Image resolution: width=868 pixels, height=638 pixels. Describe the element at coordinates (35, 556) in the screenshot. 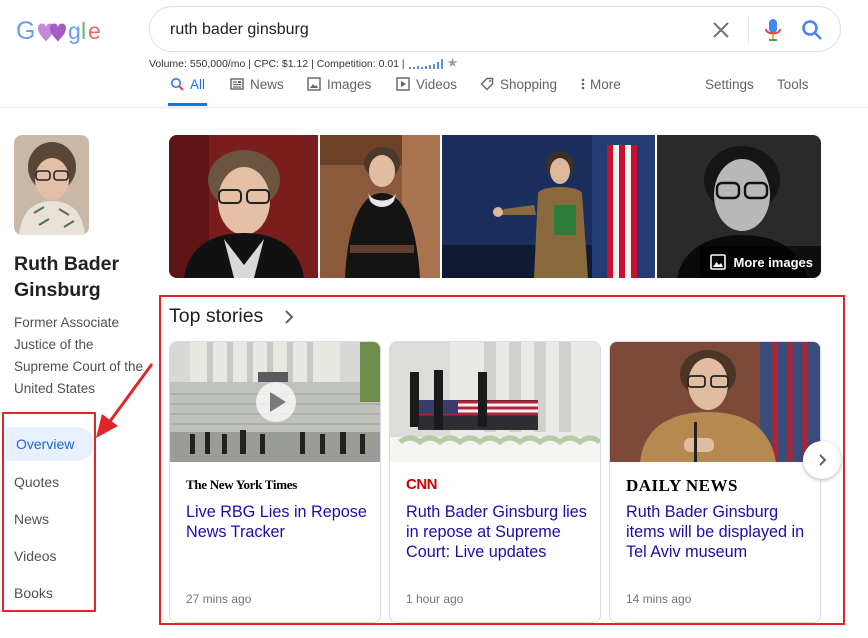

I see `kp-nav-videos: Videos` at that location.